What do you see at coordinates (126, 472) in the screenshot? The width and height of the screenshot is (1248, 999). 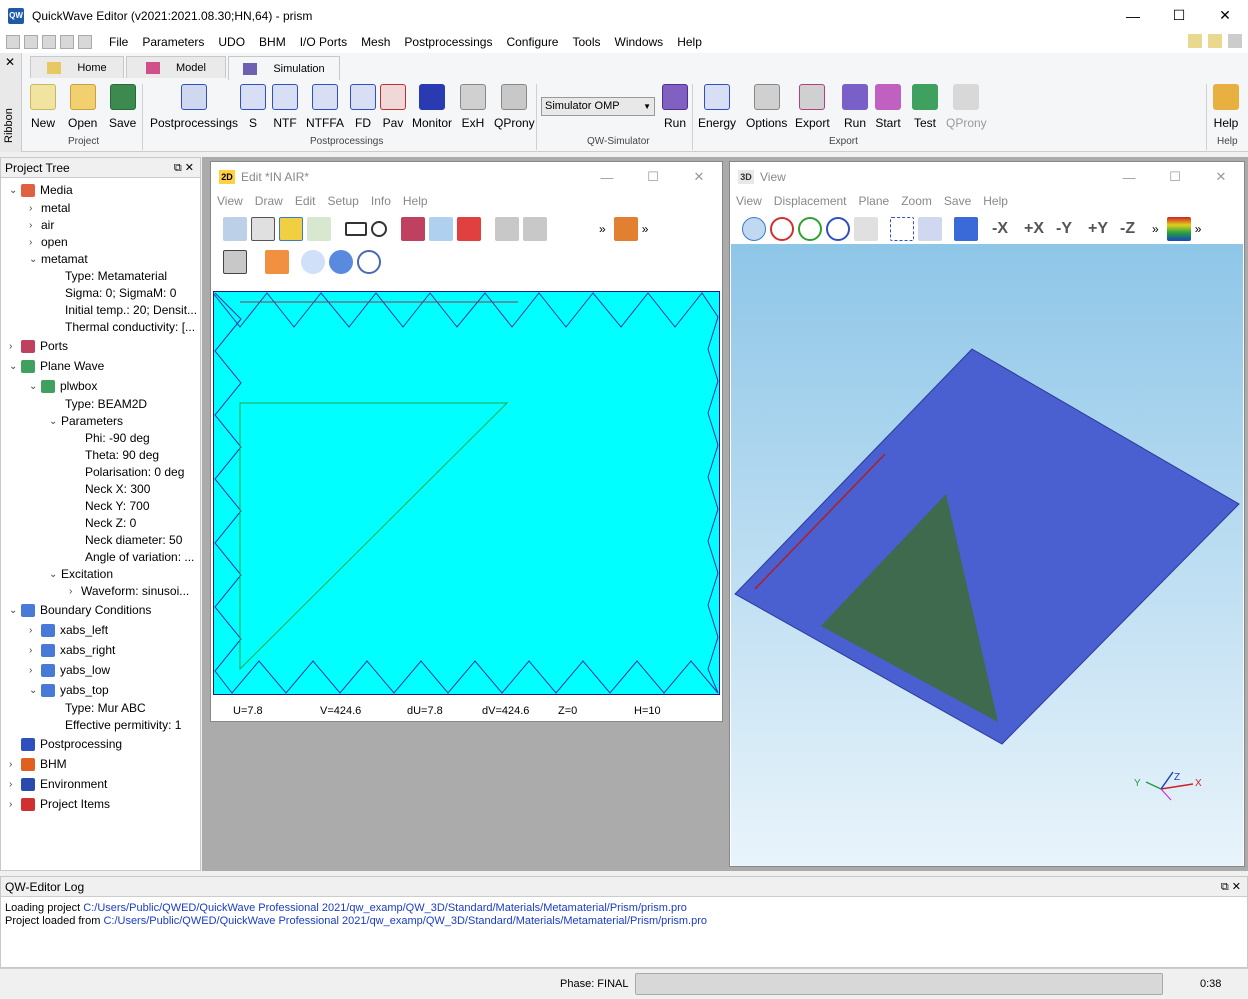 I see `tree-node: Polarisation: 0 deg` at bounding box center [126, 472].